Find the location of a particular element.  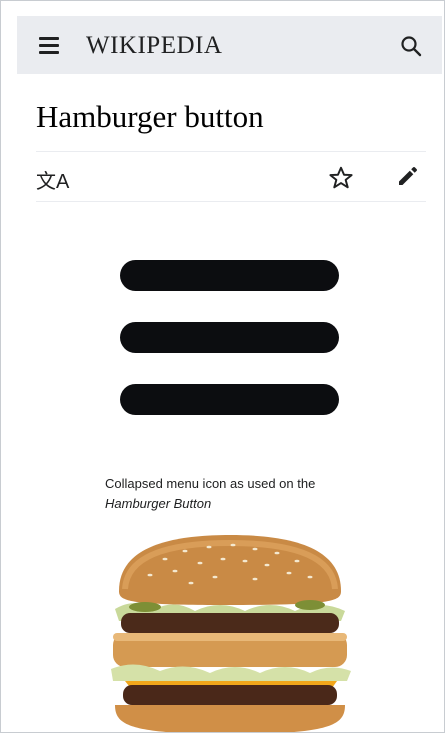

caption-text: Collapsed menu icon as used on the is located at coordinates (210, 483).